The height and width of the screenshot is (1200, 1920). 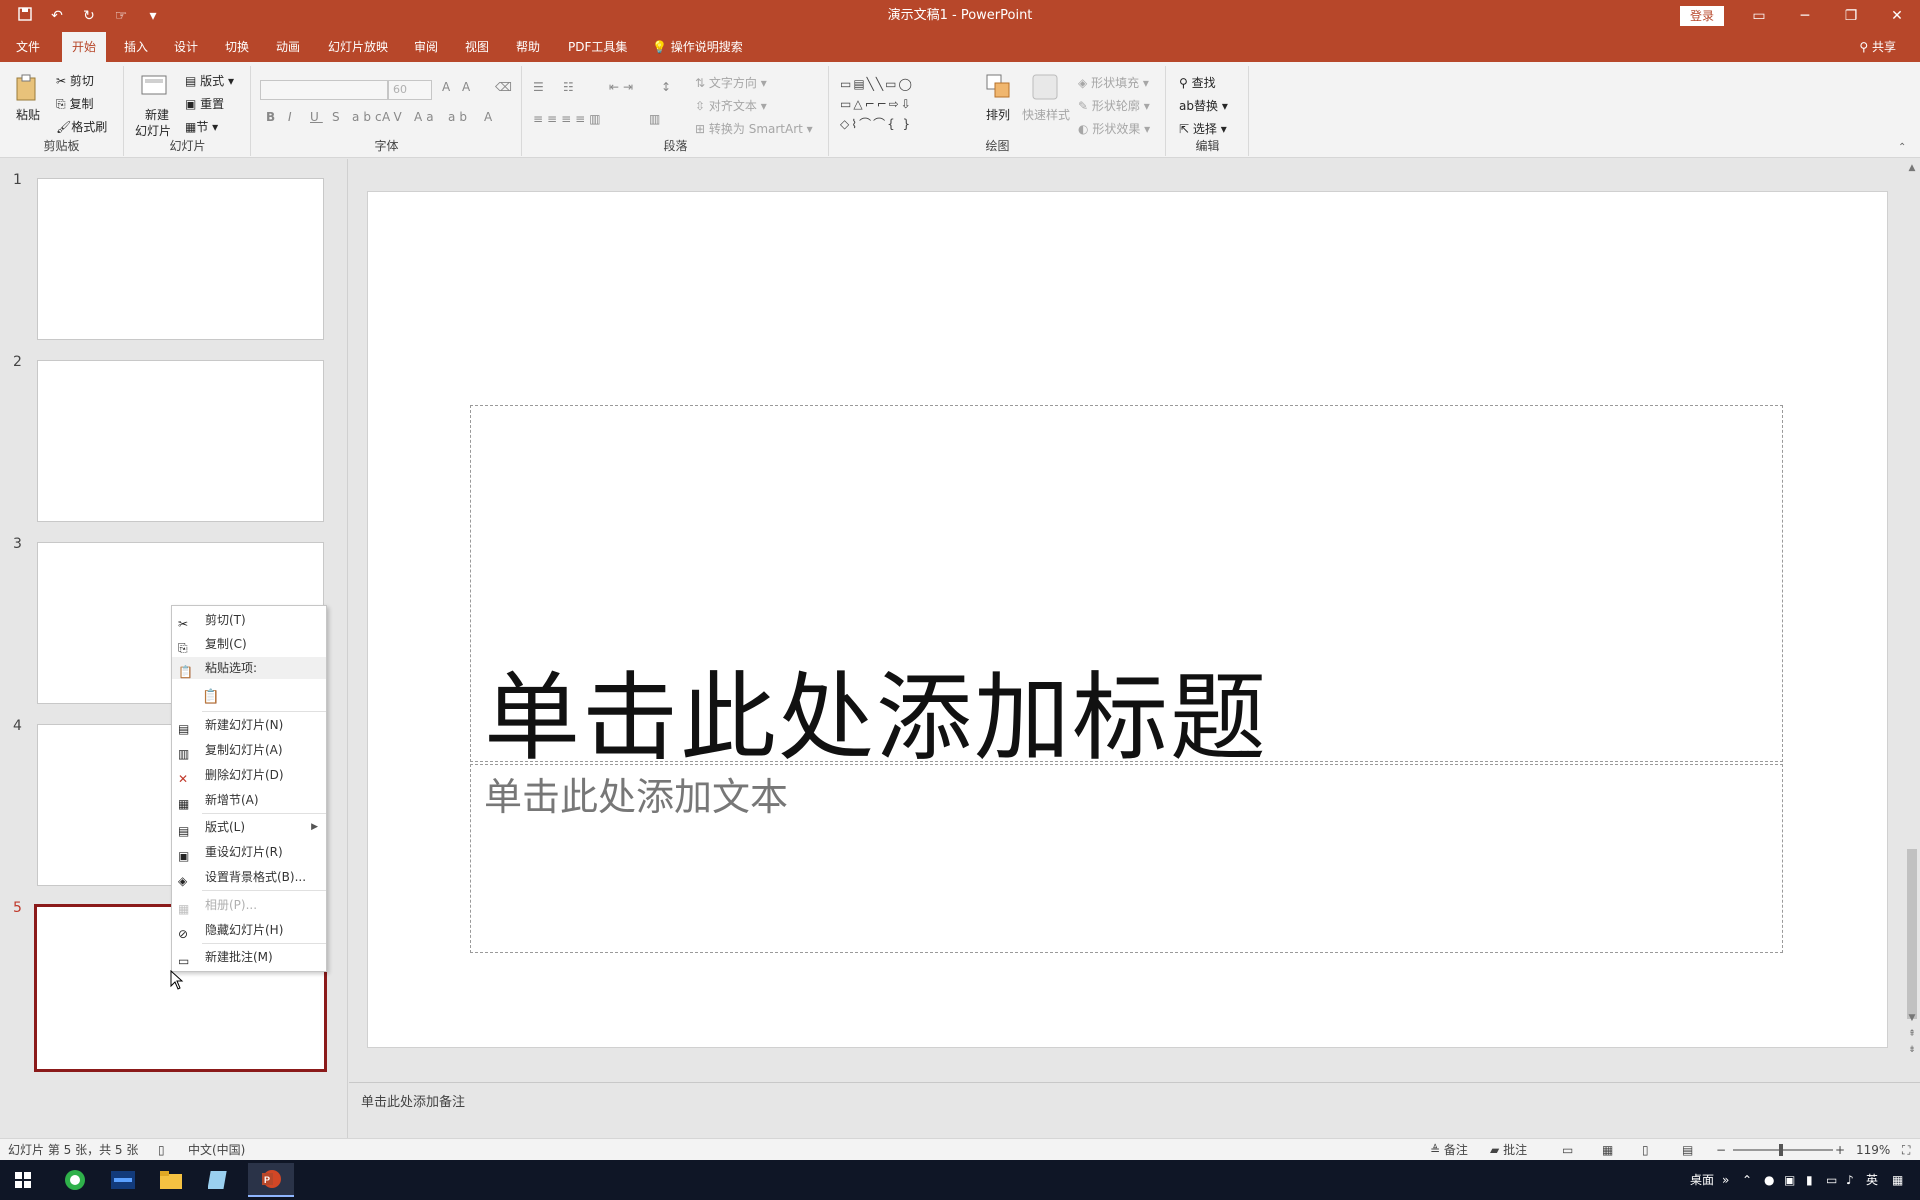 I want to click on input-method-indicator: 英, so click(x=1872, y=1180).